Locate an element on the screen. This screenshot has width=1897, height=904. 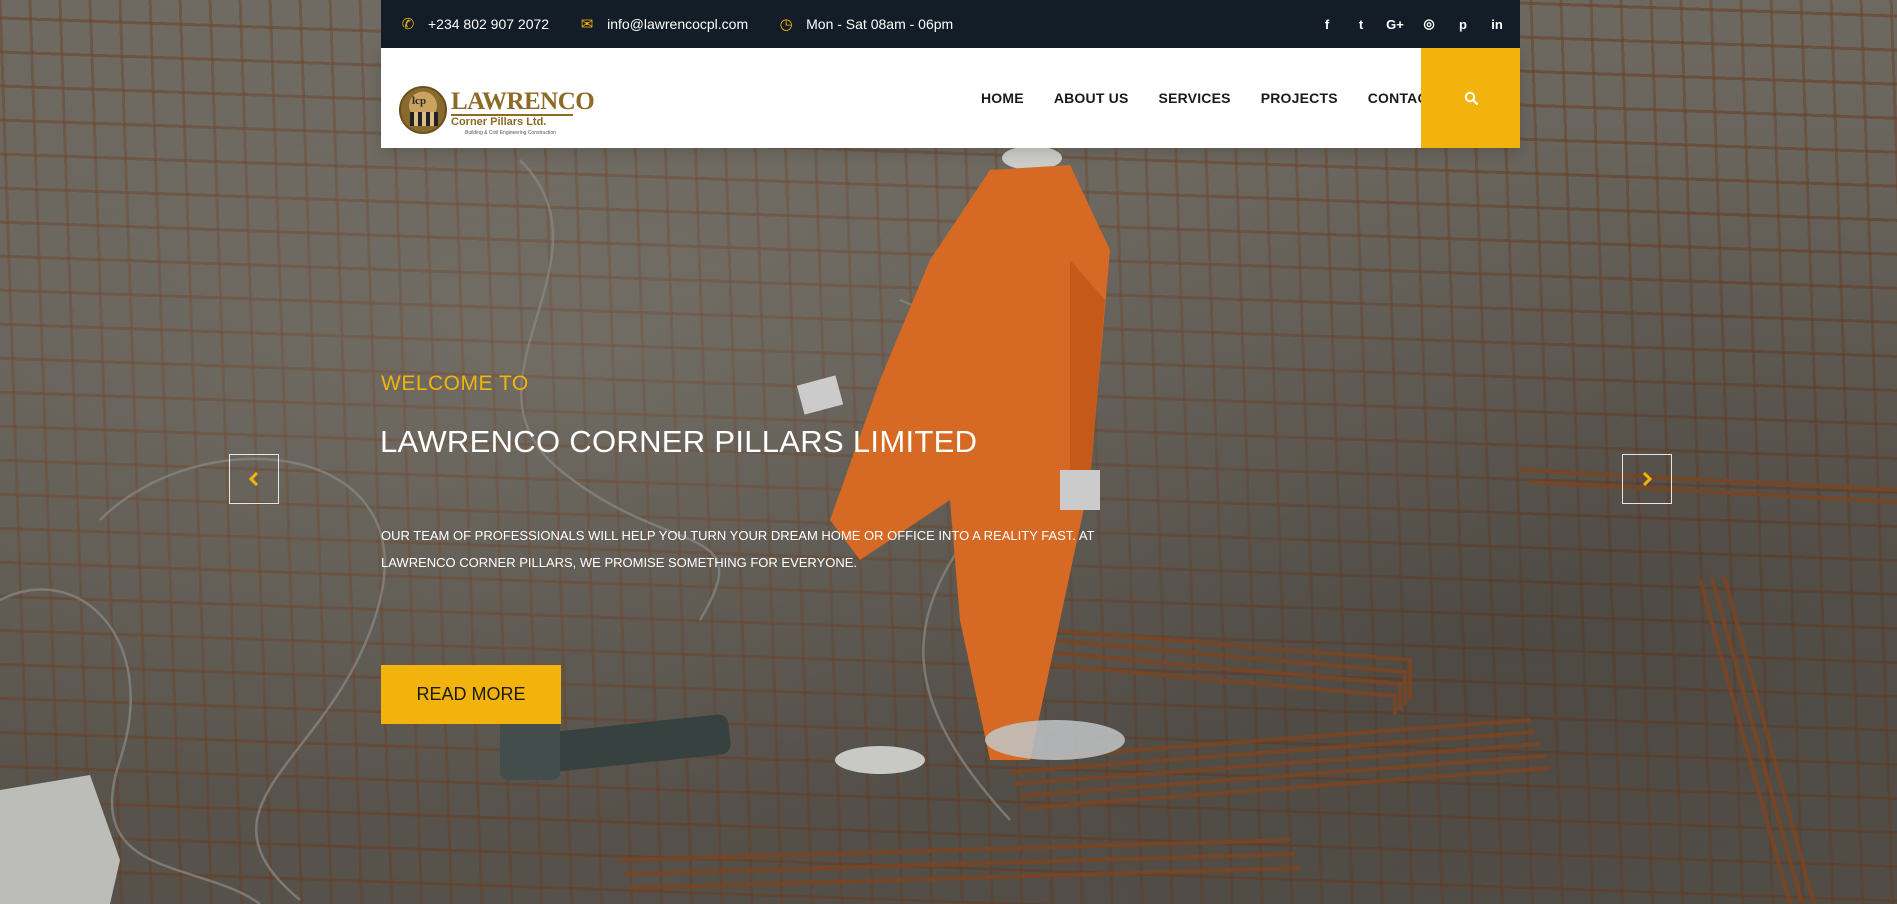
social-links: f t G+ ◎ p in is located at coordinates (1415, 24).